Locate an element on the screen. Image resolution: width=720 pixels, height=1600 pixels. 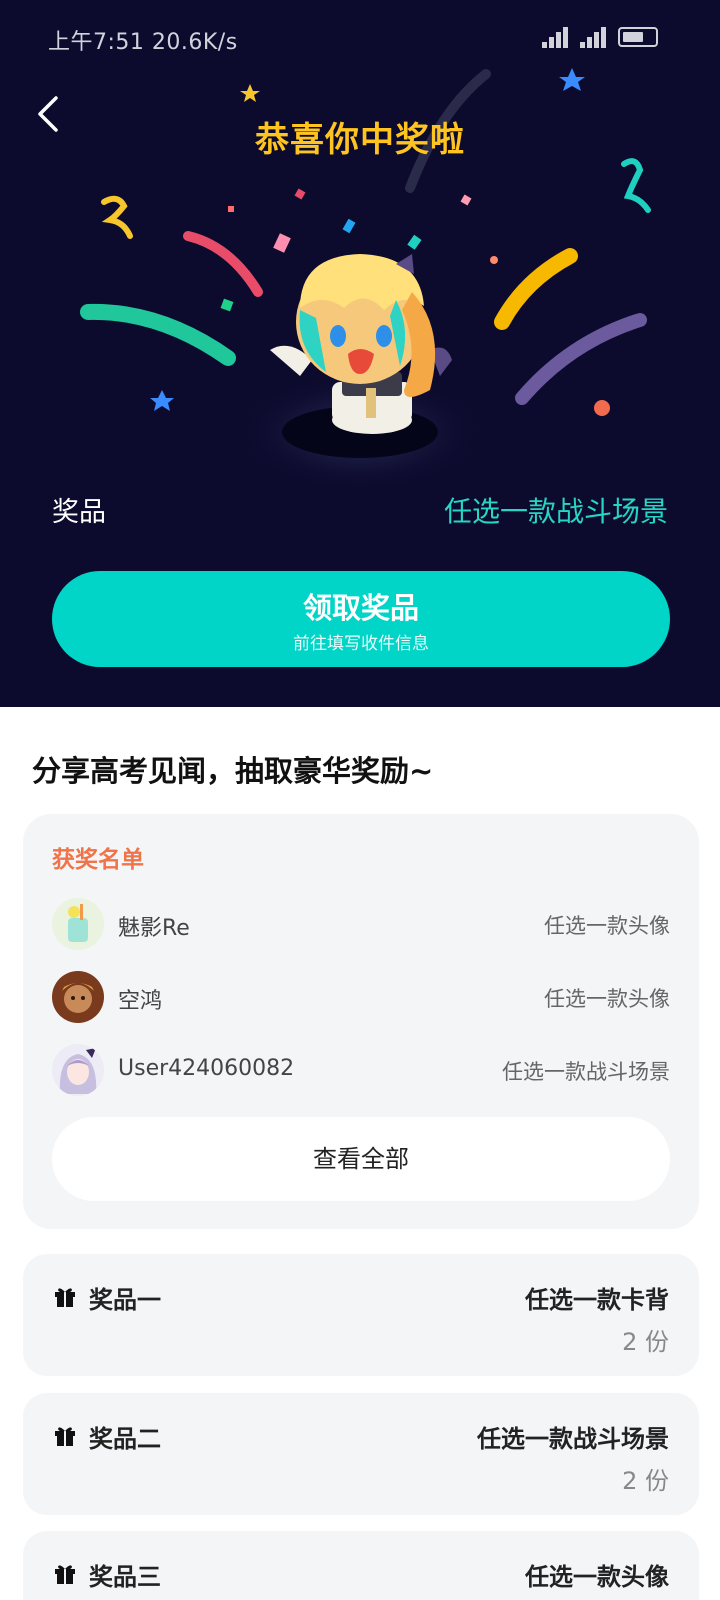
claim-button-subtitle: 前往填写收件信息 is located at coordinates (361, 644).